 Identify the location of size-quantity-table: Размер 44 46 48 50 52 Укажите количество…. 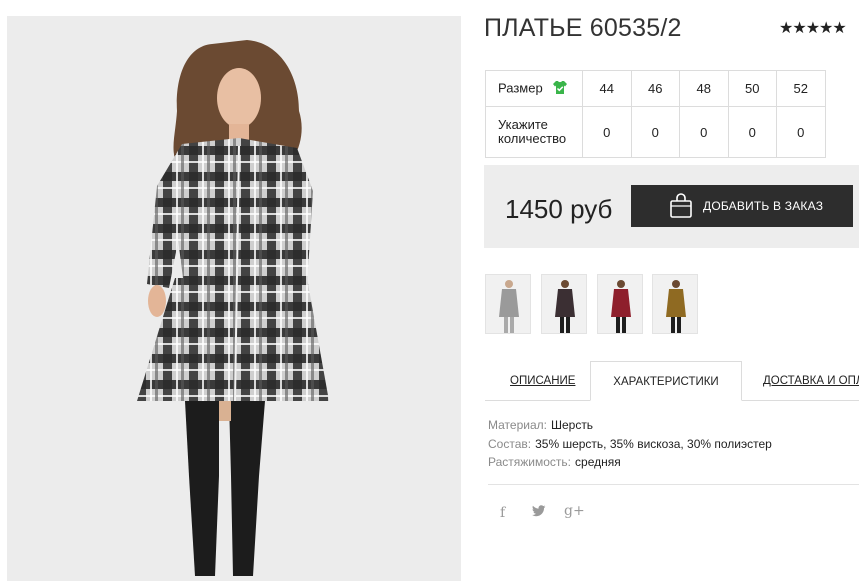
(655, 114).